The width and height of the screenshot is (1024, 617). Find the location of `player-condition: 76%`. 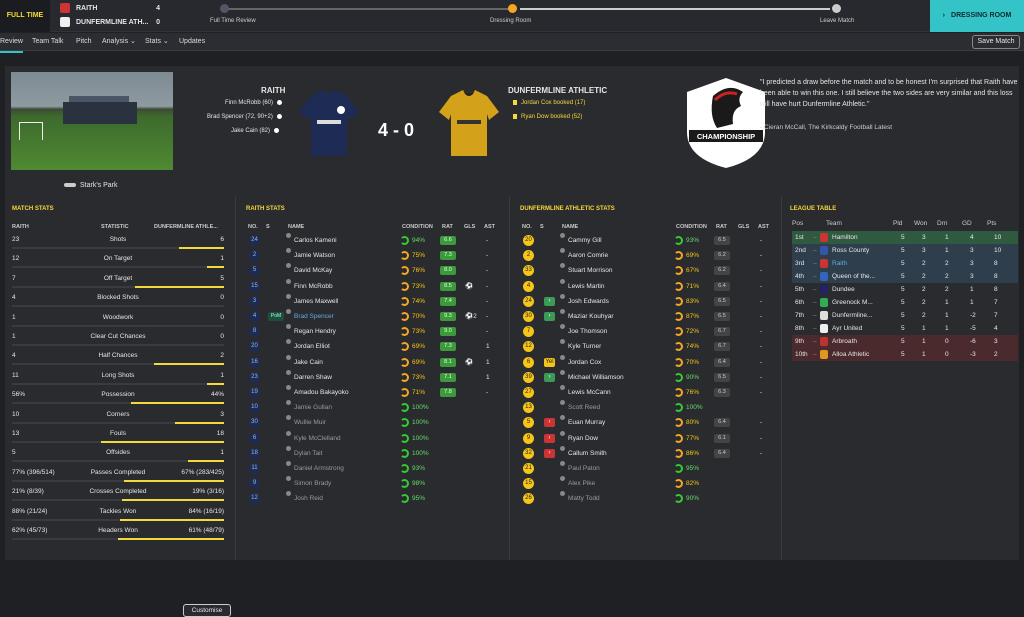

player-condition: 76% is located at coordinates (693, 392).